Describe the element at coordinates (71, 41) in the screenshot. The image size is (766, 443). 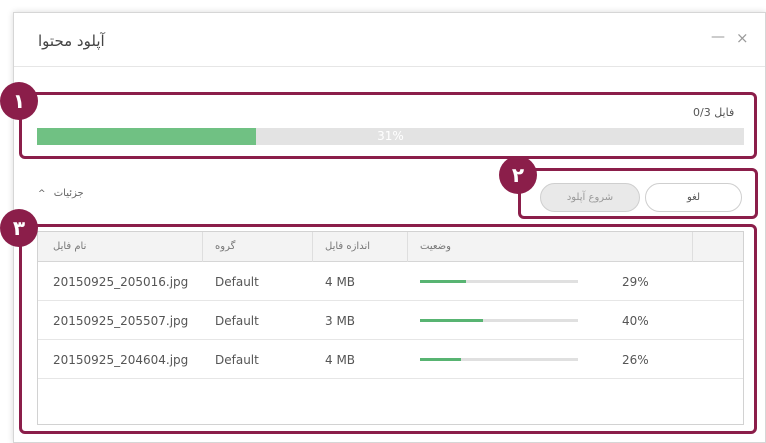
I see `dialog-title: آپلود محتوا` at that location.